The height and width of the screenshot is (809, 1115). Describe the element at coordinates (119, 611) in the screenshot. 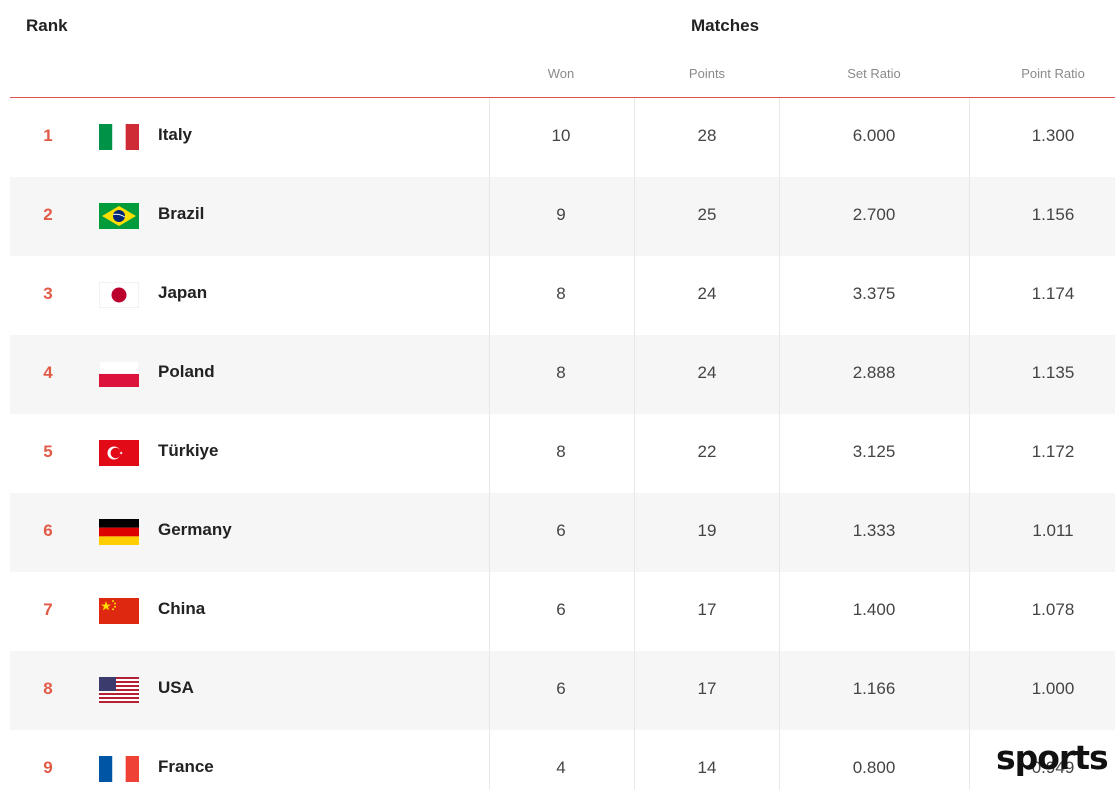

I see `china-flag-icon` at that location.